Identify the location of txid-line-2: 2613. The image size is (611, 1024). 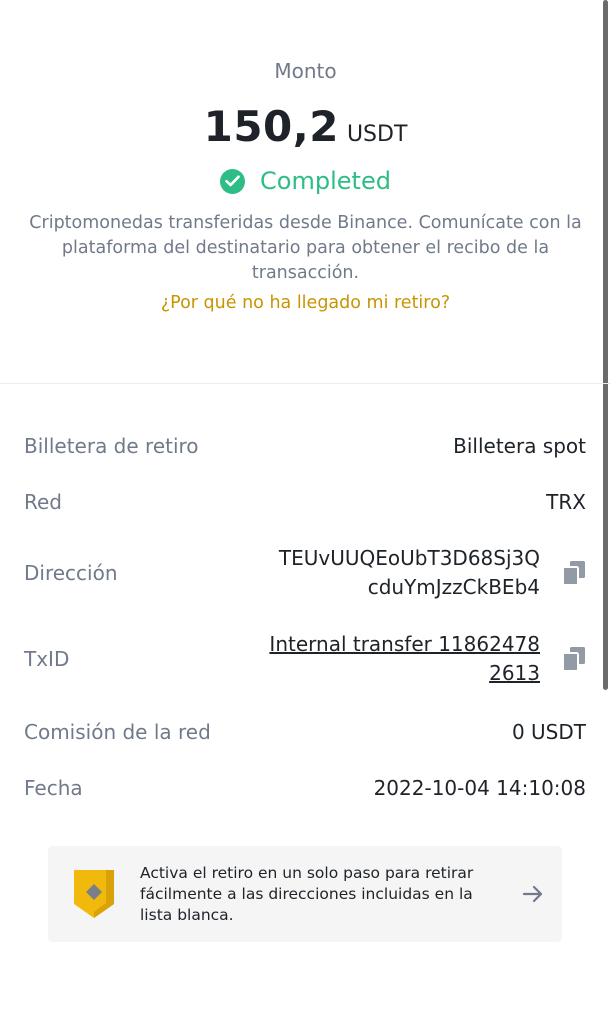
(514, 673).